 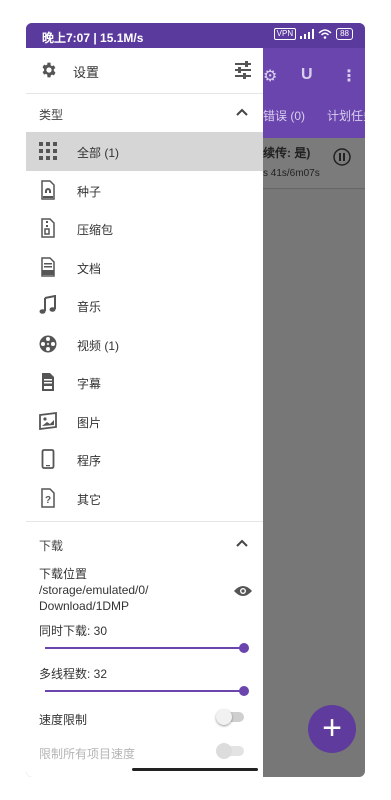 What do you see at coordinates (144, 113) in the screenshot?
I see `types-section-header: 类型` at bounding box center [144, 113].